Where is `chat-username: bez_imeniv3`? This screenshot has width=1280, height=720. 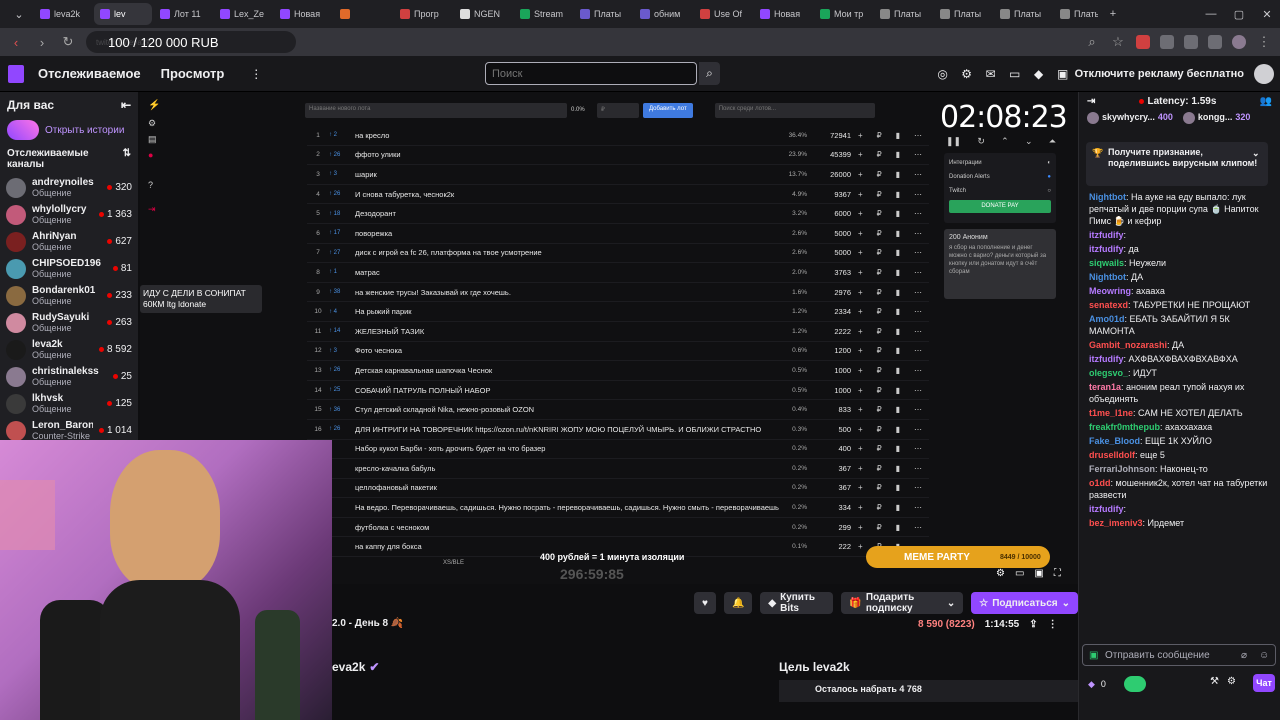
chat-username: bez_imeniv3 is located at coordinates (1116, 523).